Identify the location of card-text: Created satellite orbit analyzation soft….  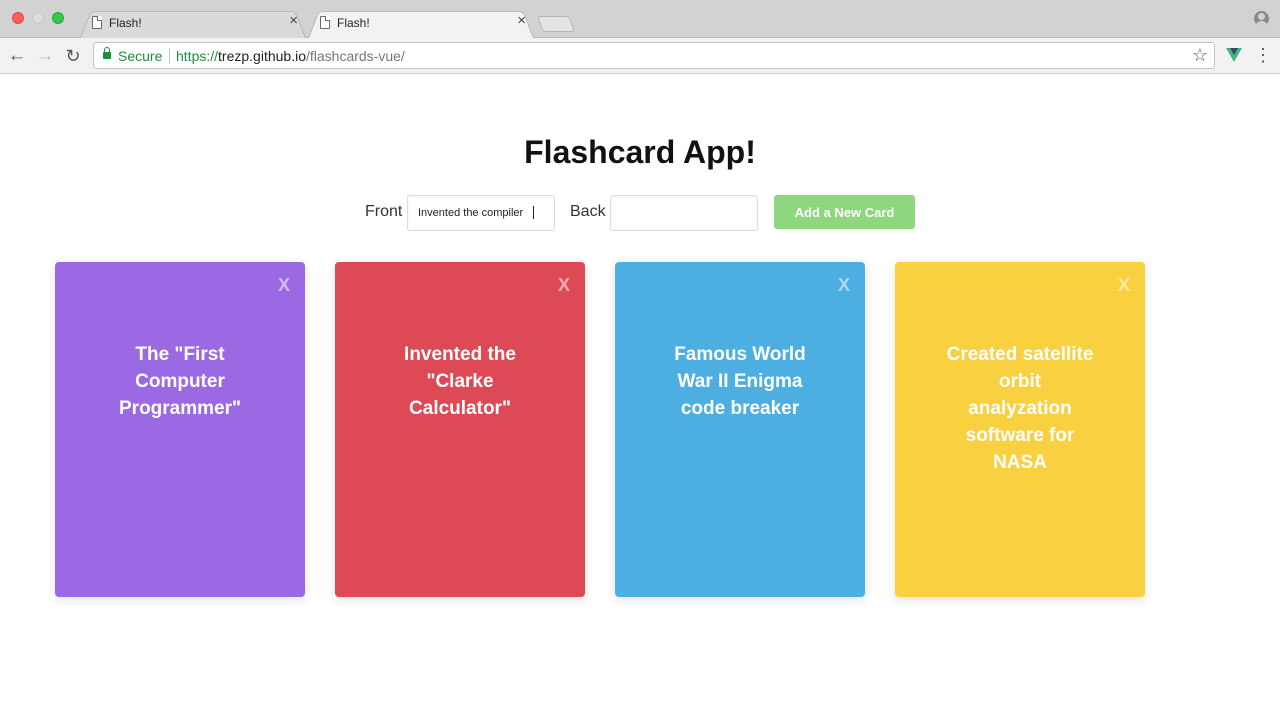
(1020, 408).